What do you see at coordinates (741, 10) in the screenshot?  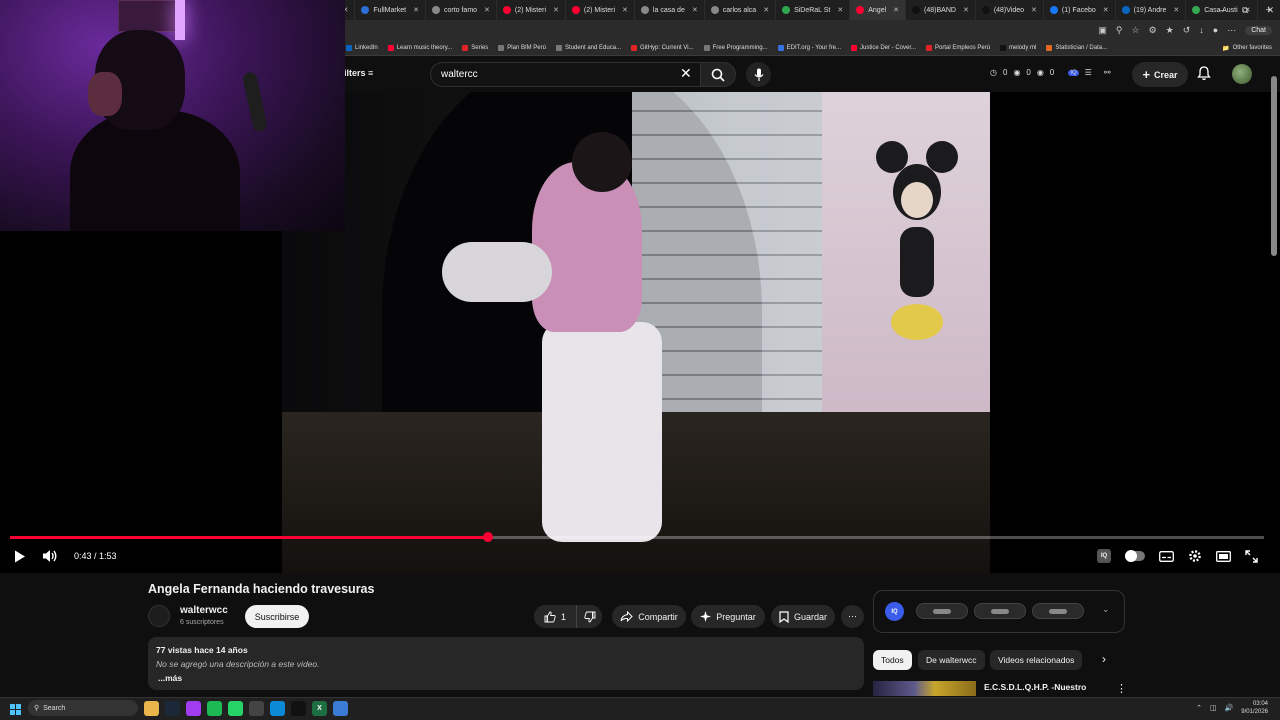 I see `browser-tab: carlos alca ✕` at bounding box center [741, 10].